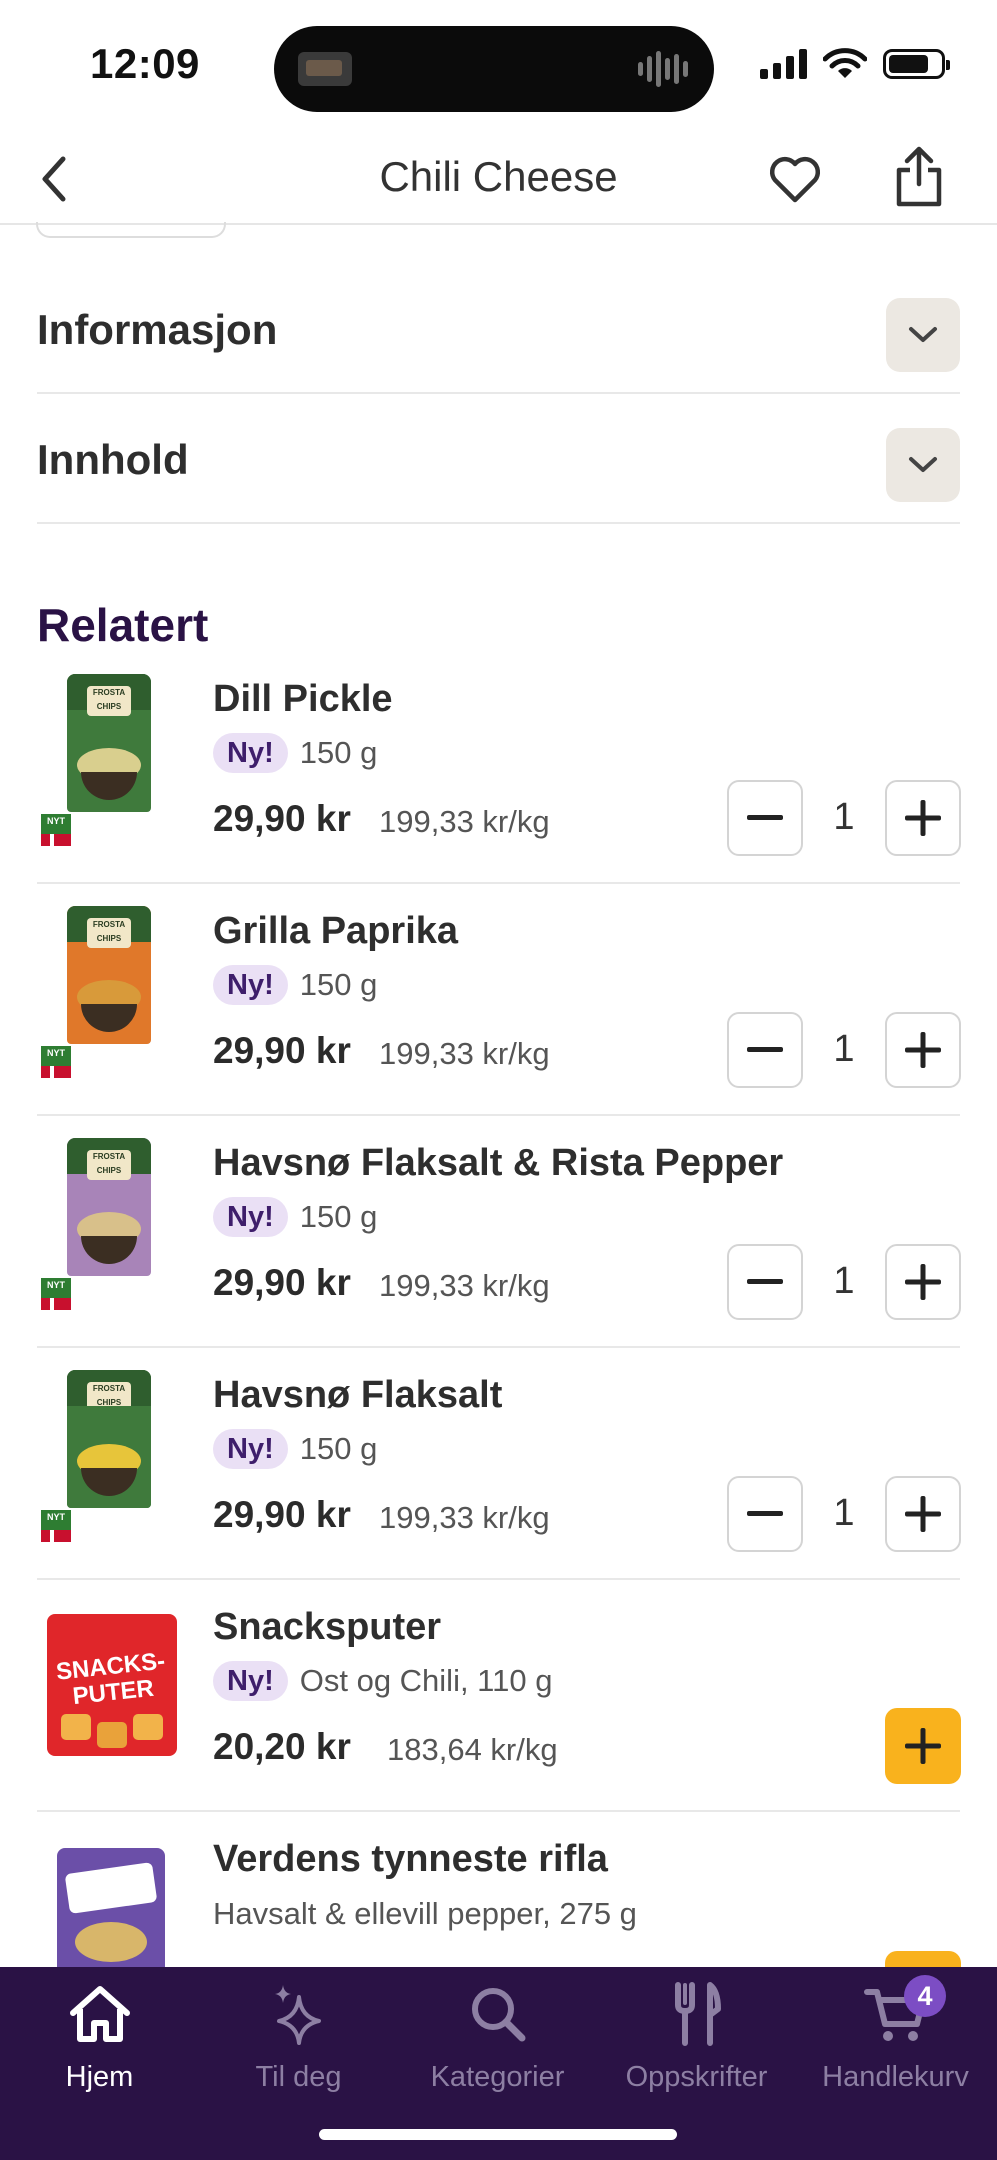 Image resolution: width=997 pixels, height=2160 pixels. What do you see at coordinates (498, 2134) in the screenshot?
I see `home-indicator` at bounding box center [498, 2134].